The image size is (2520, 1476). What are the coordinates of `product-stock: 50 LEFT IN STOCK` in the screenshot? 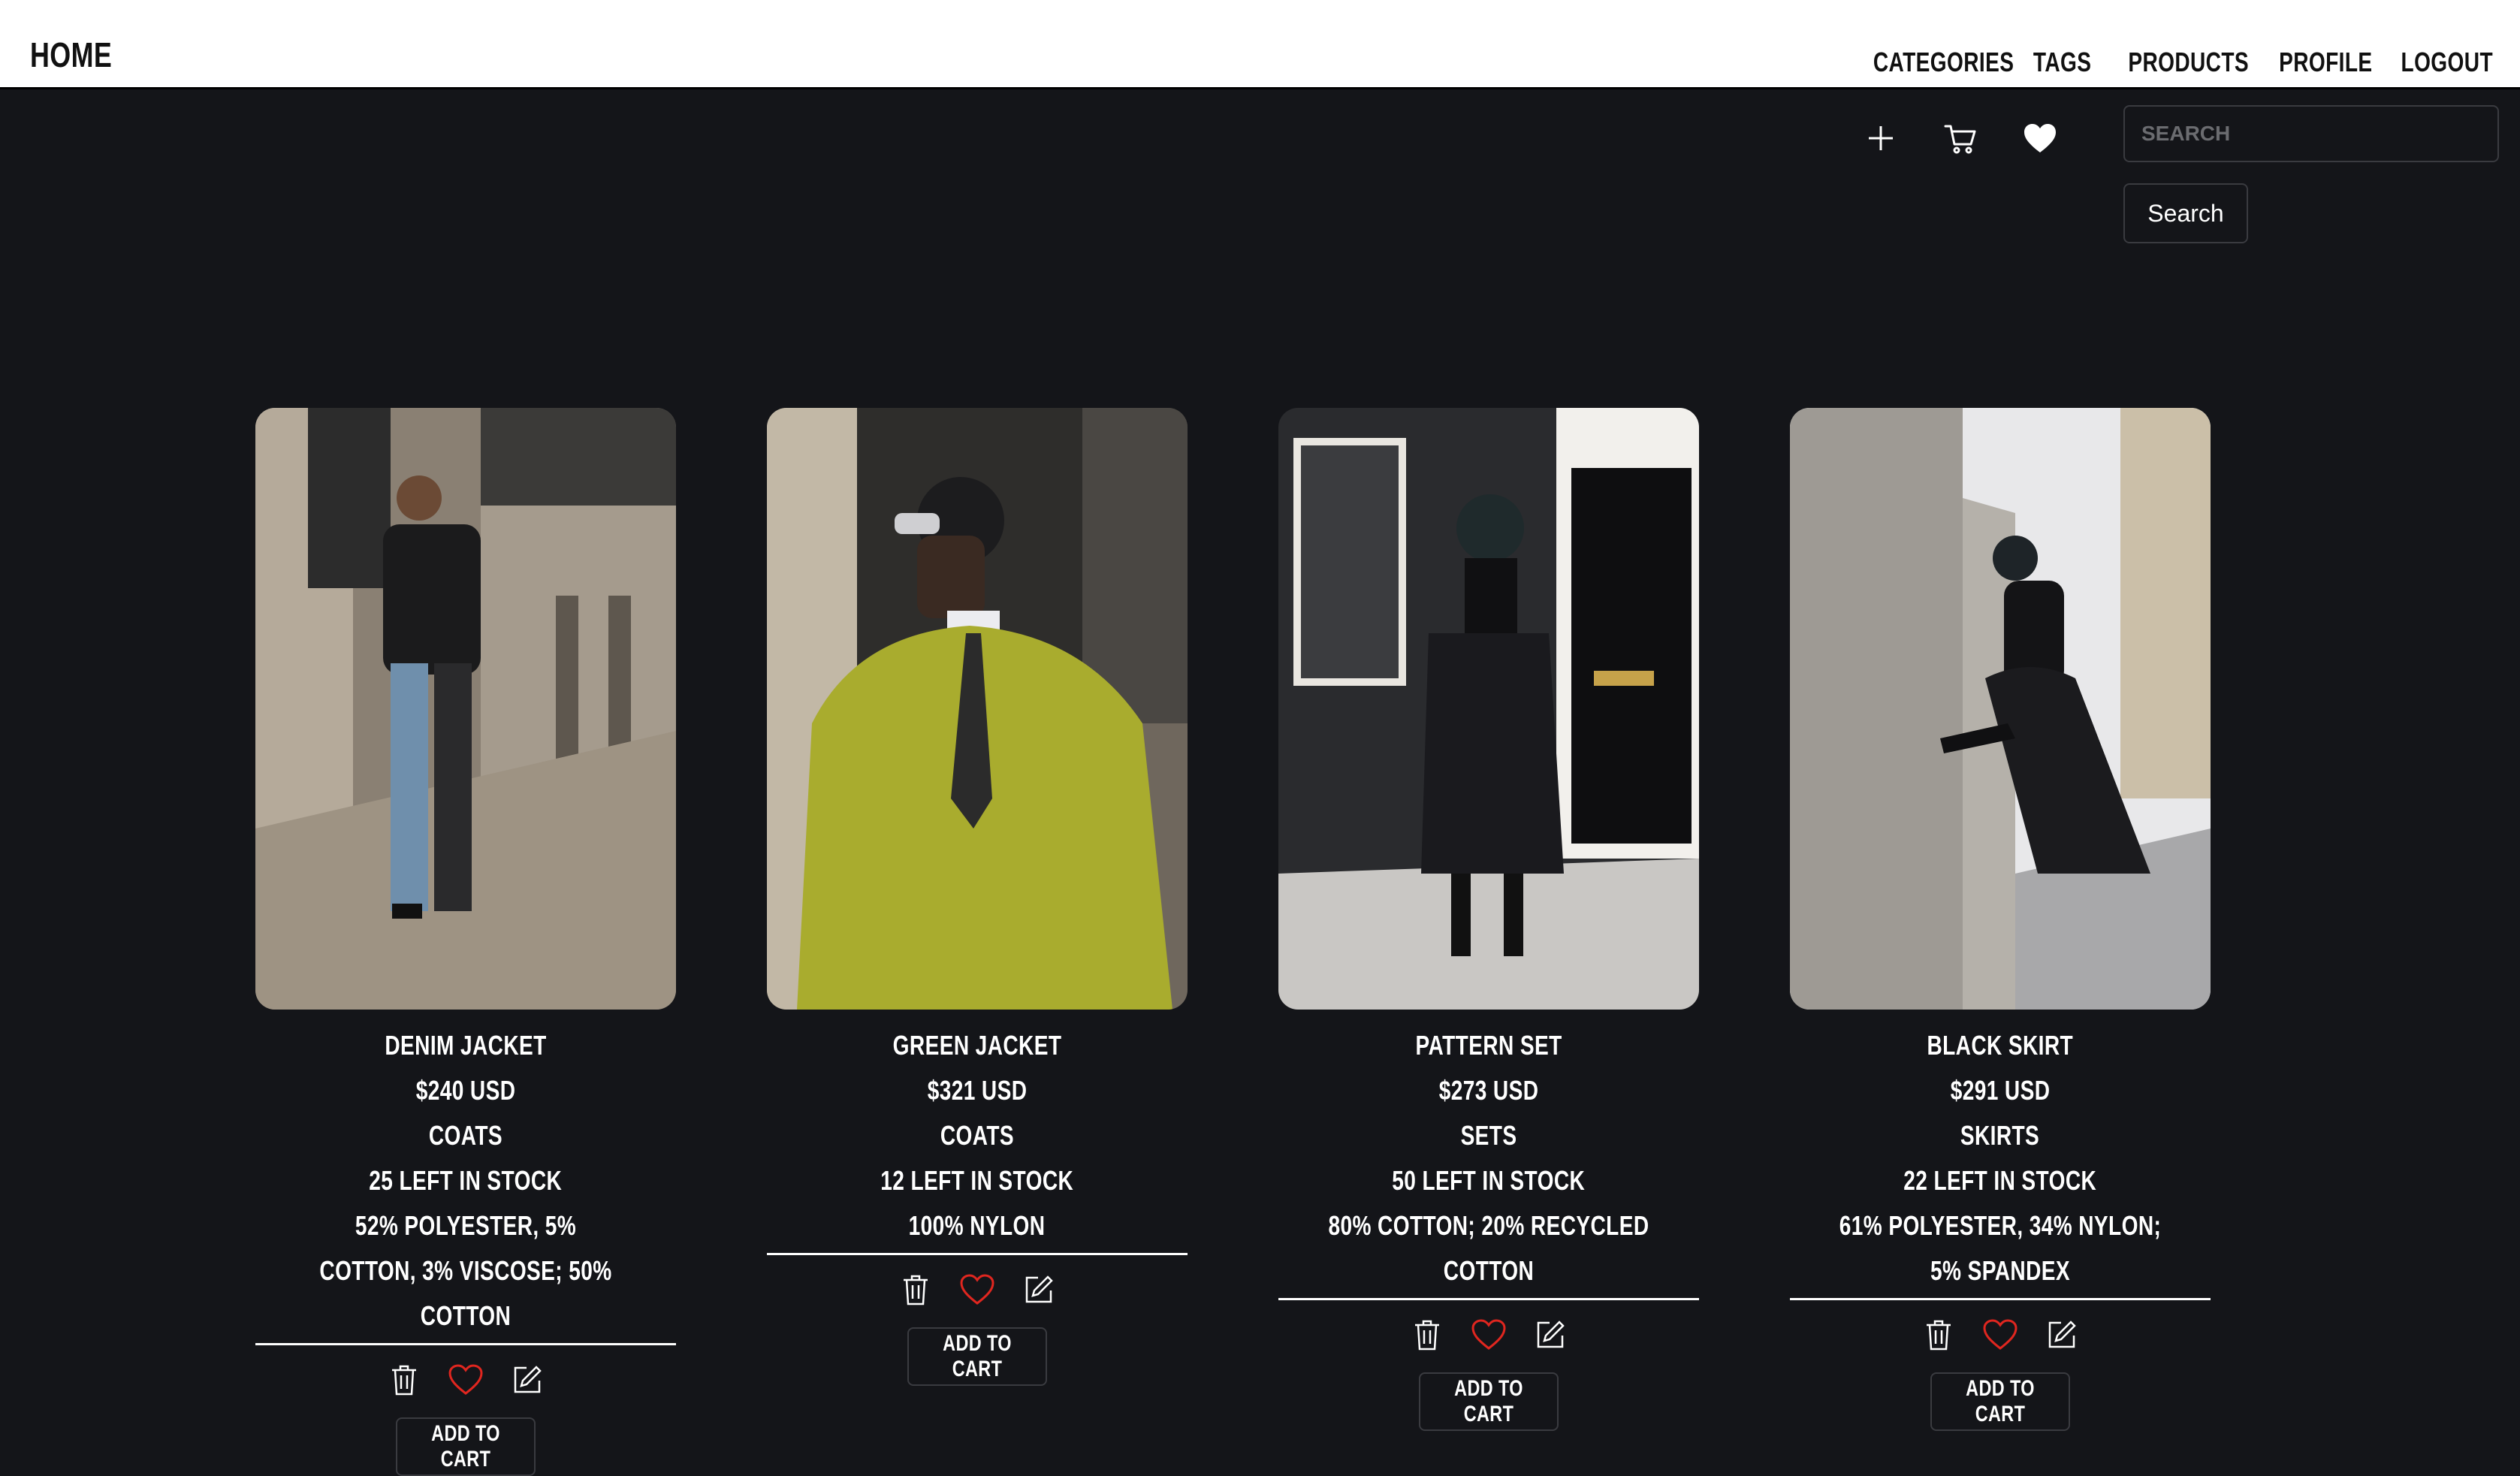 It's located at (1489, 1180).